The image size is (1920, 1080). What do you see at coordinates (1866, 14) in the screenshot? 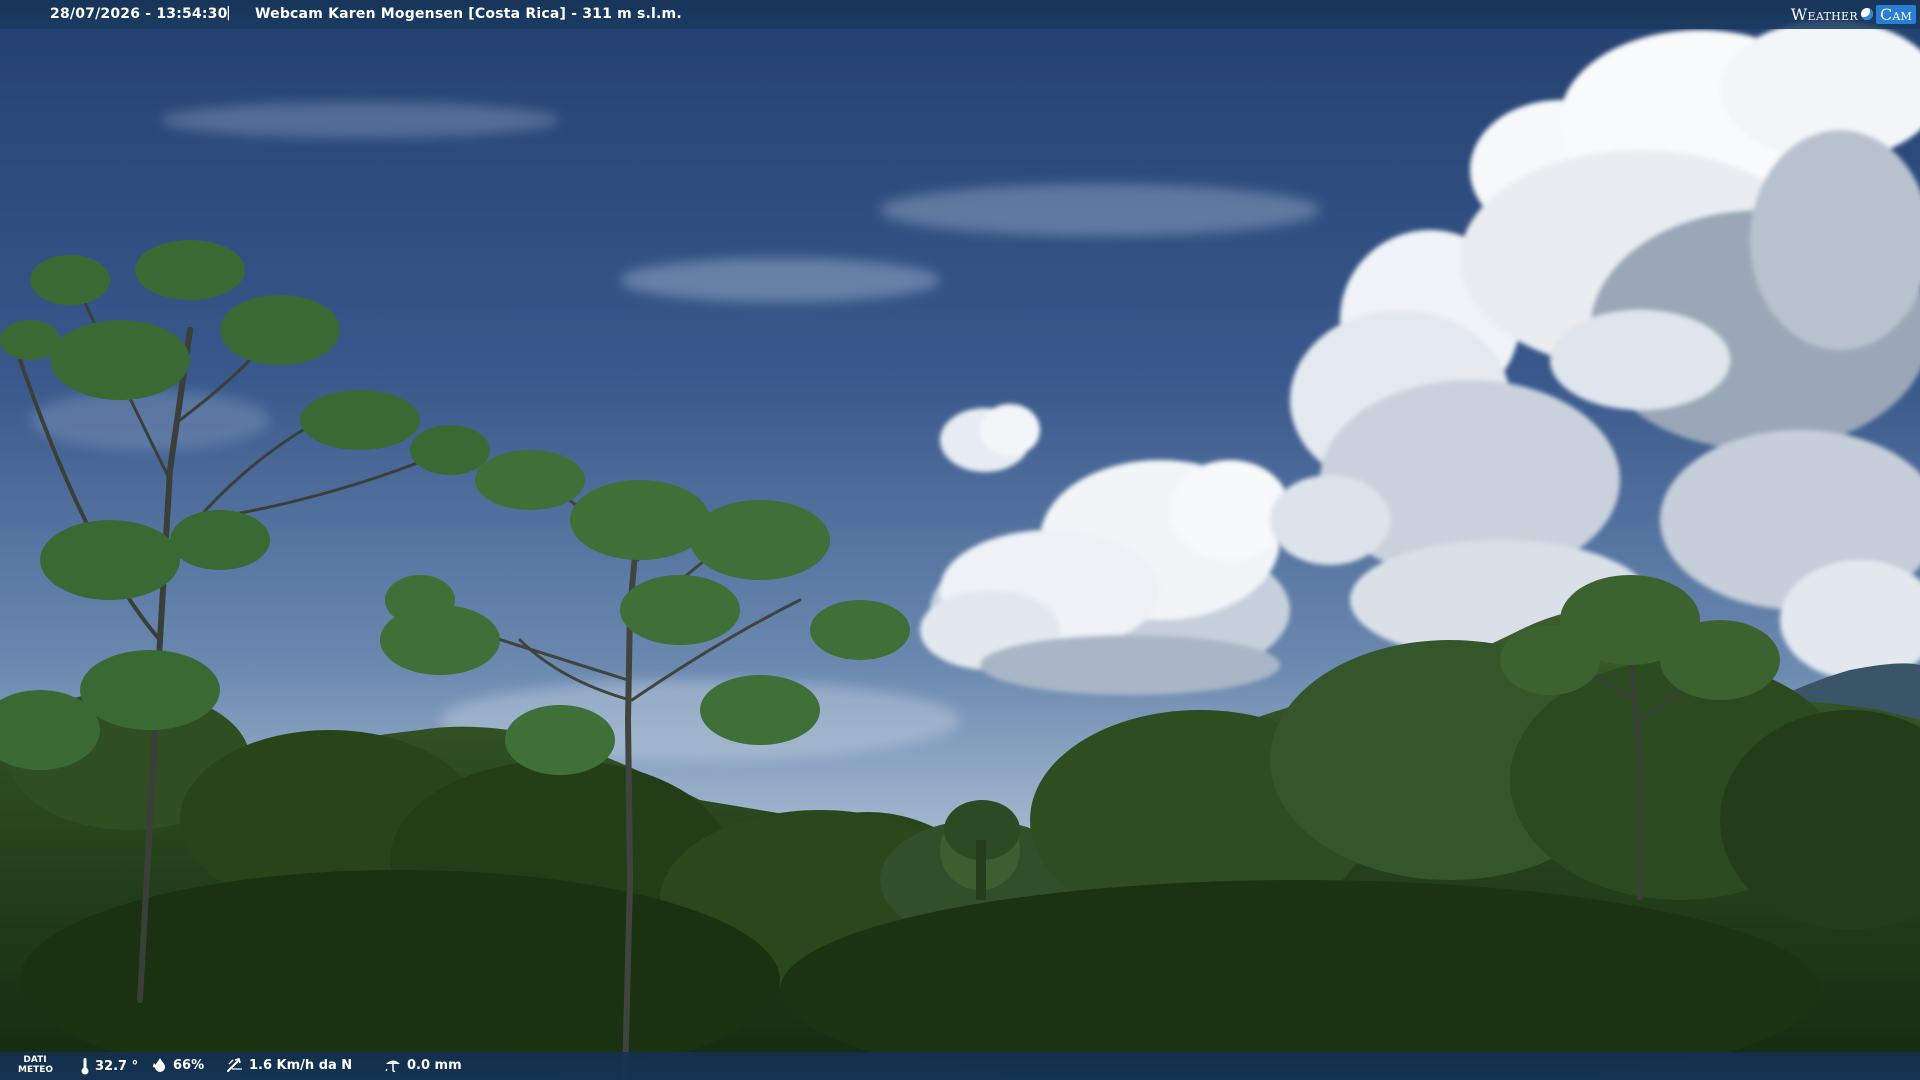
I see `logo-globe-icon` at bounding box center [1866, 14].